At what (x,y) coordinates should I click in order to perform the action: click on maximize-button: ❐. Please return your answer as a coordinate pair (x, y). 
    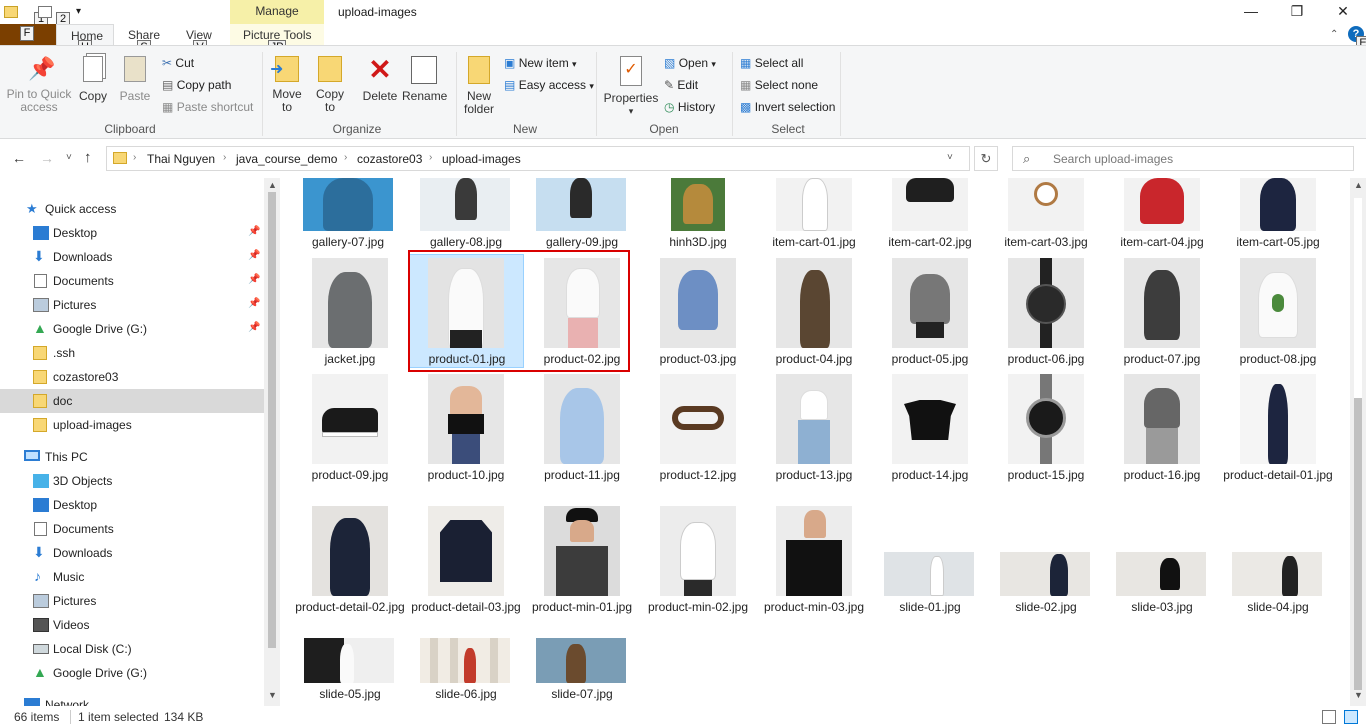
    Looking at the image, I should click on (1297, 12).